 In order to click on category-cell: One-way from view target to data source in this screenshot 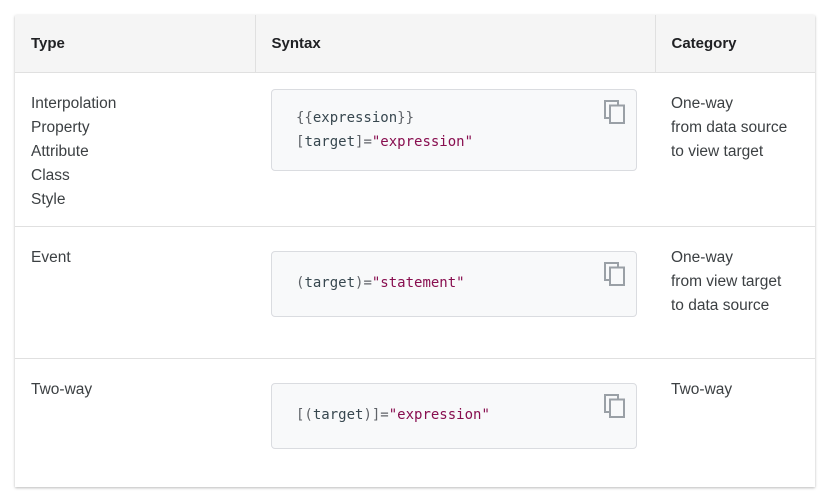, I will do `click(735, 292)`.